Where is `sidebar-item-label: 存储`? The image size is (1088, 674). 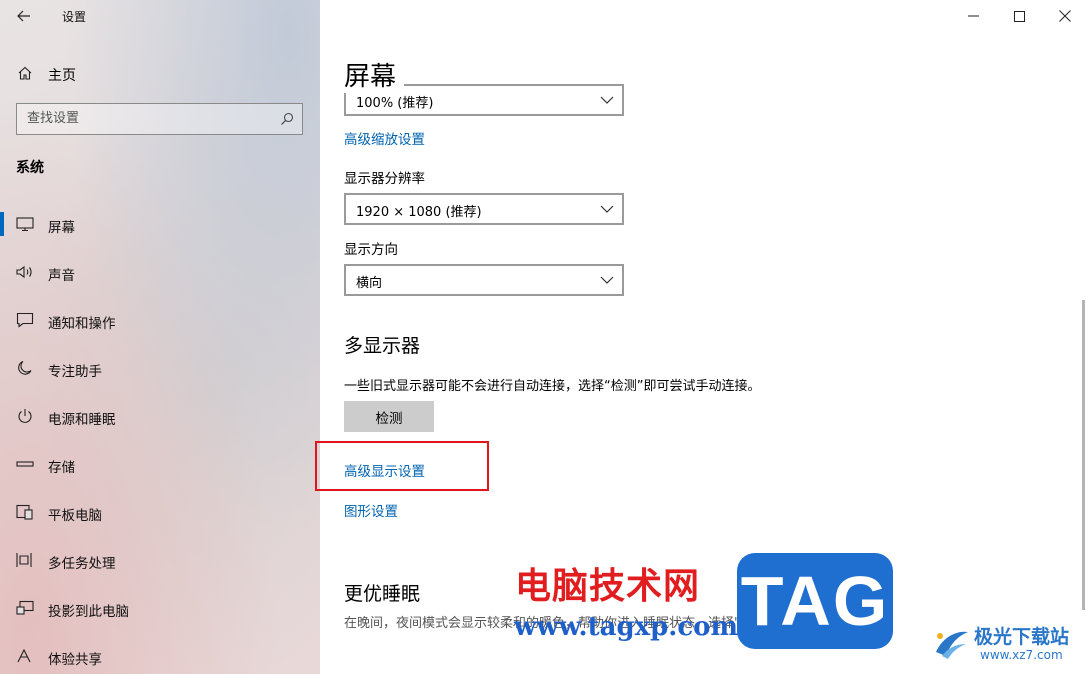 sidebar-item-label: 存储 is located at coordinates (61, 468).